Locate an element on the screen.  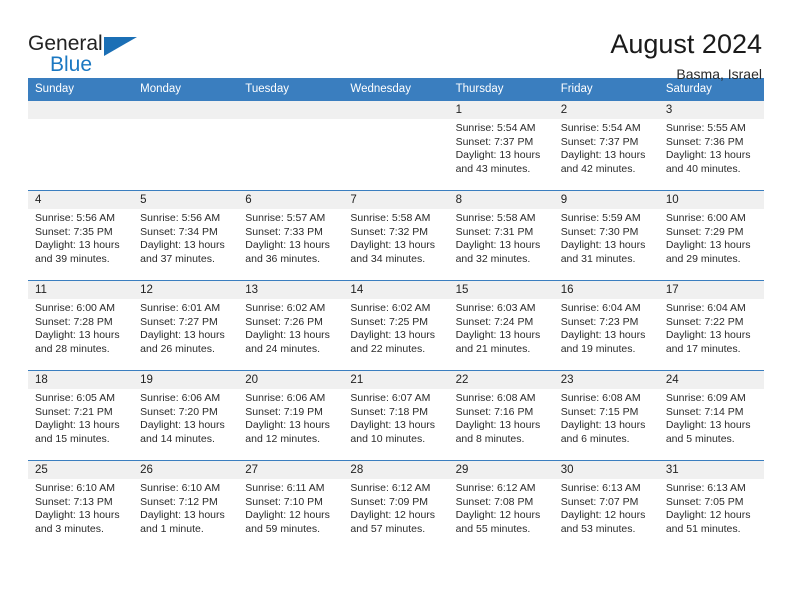
sunset-text: Sunset: 7:25 PM is located at coordinates (389, 321).